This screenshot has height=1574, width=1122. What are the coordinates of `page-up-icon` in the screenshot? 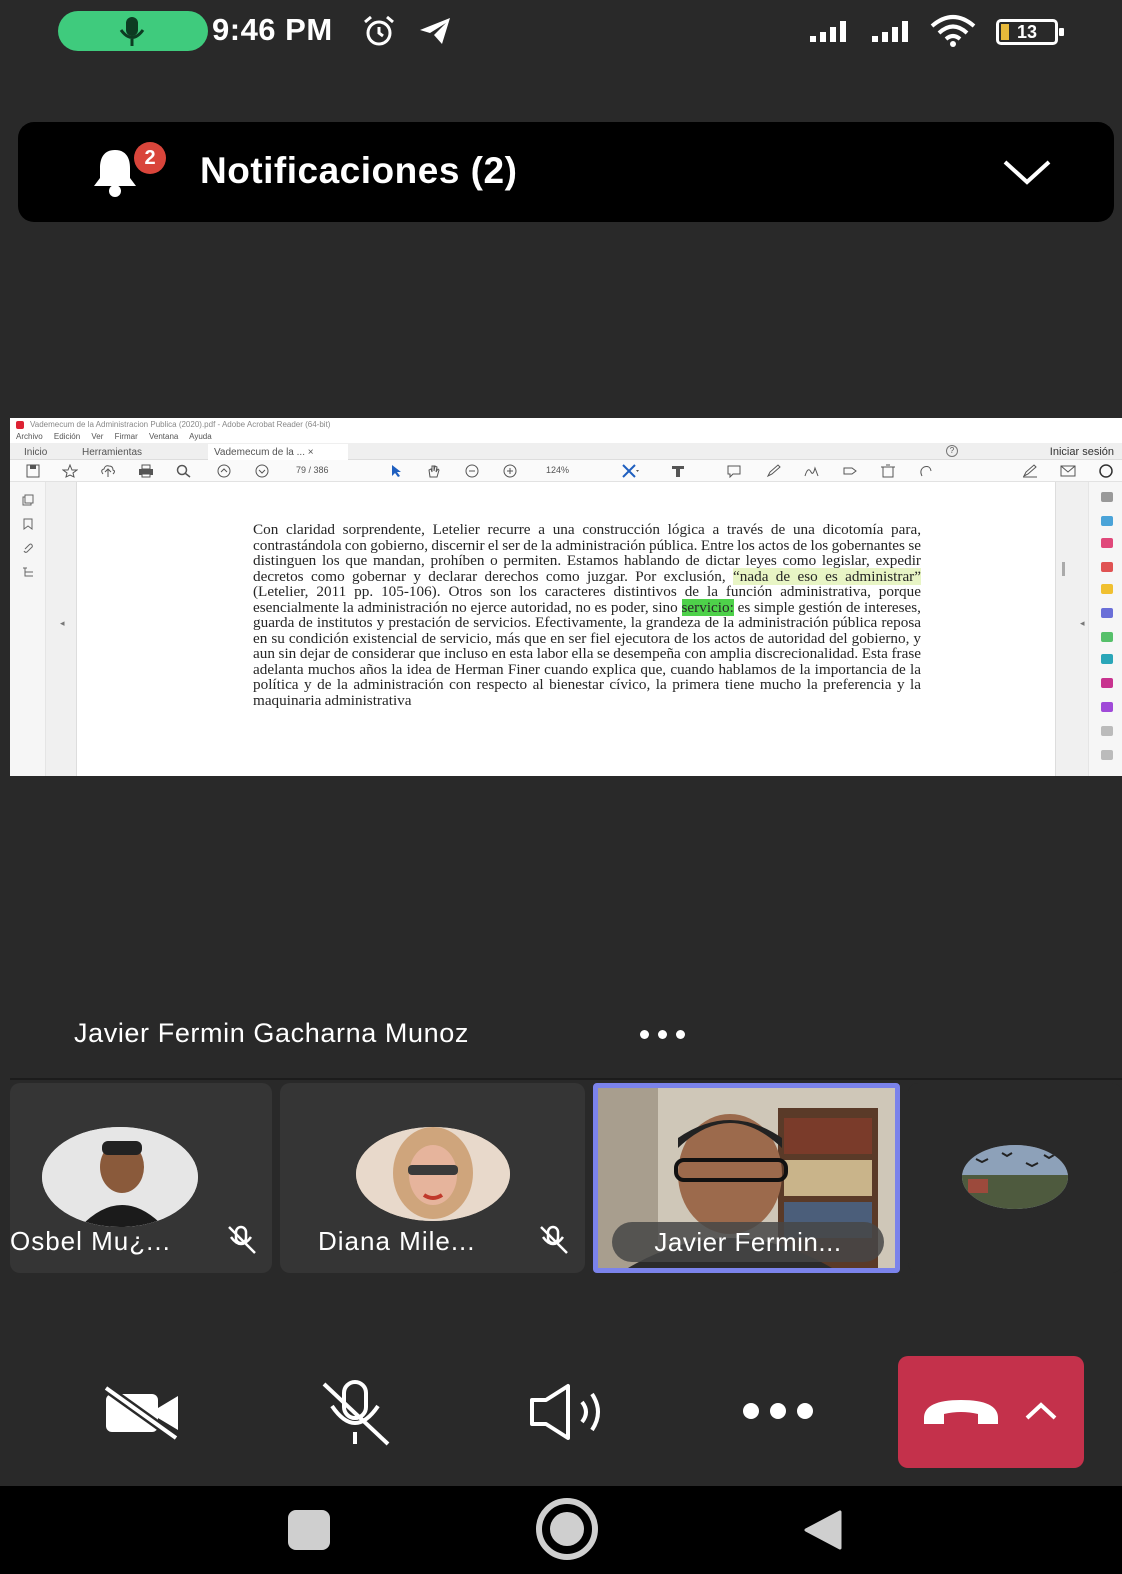 It's located at (224, 471).